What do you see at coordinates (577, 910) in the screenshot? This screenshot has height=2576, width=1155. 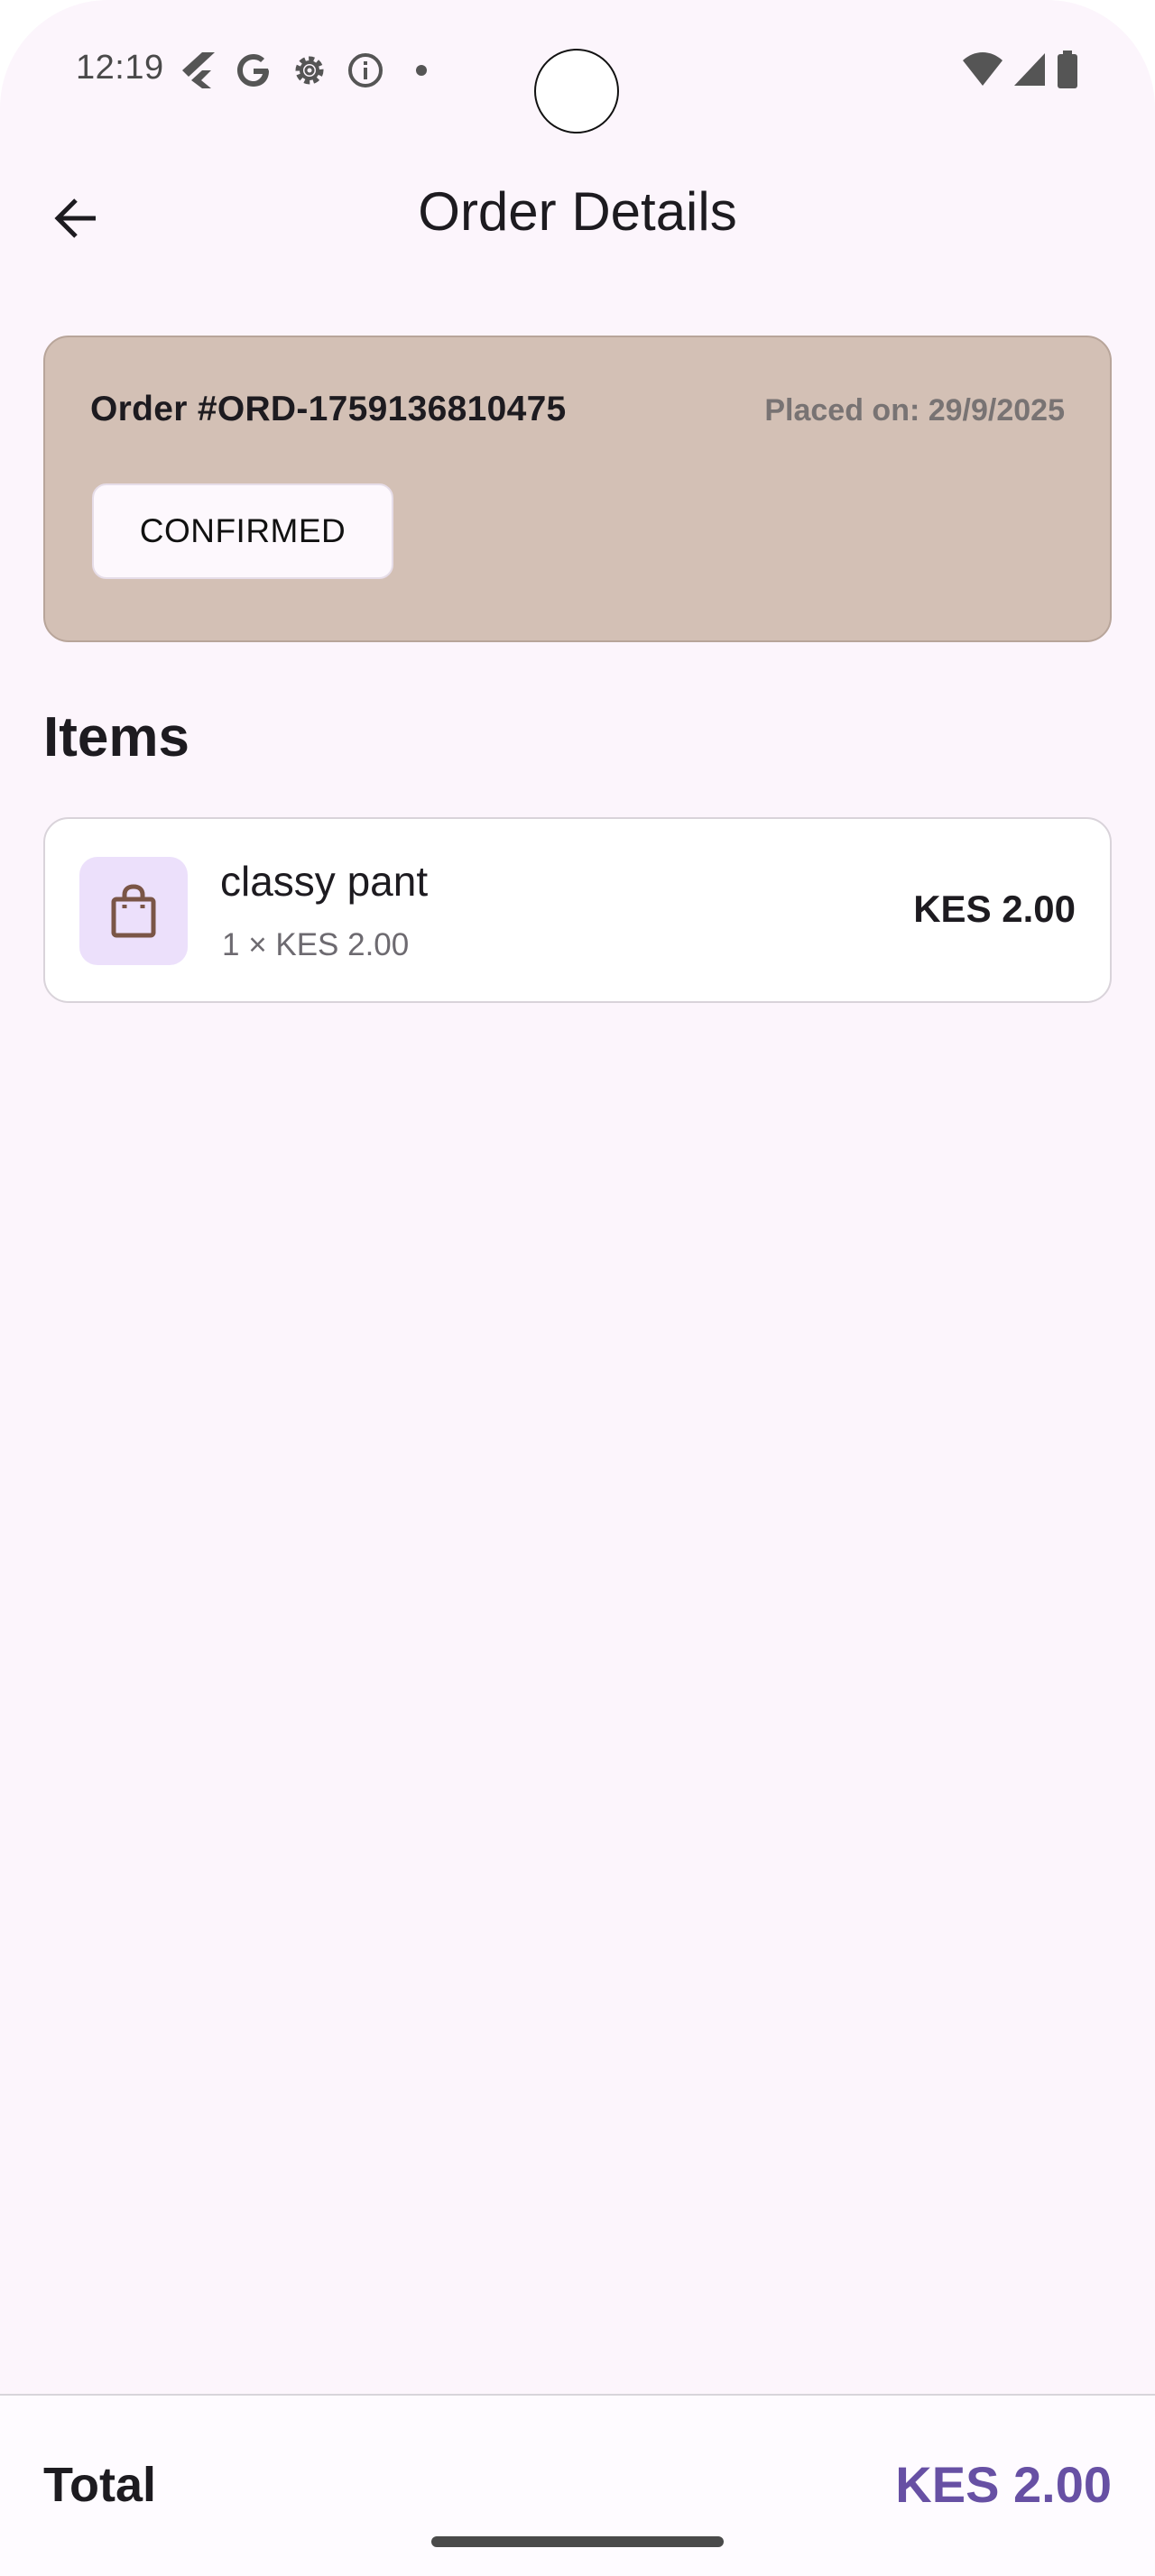 I see `order-item-card: classy pant 1 × KES 2.00 KES 2.00` at bounding box center [577, 910].